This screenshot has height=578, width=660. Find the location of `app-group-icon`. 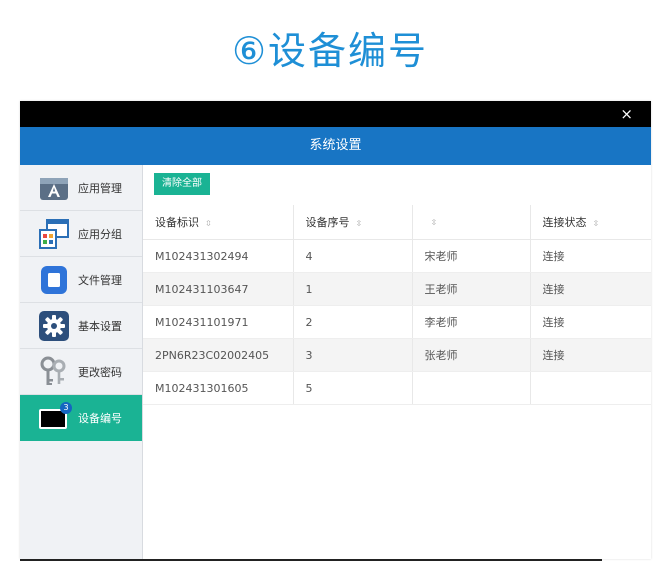

app-group-icon is located at coordinates (54, 234).